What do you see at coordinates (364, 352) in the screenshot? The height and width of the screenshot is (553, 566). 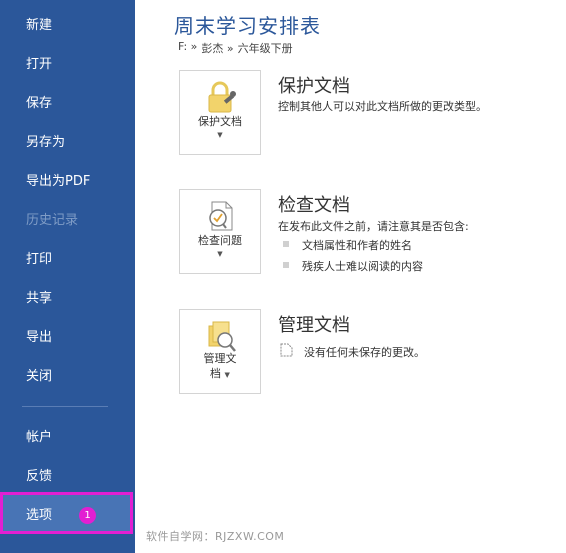 I see `section-description: 没有任何未保存的更改。` at bounding box center [364, 352].